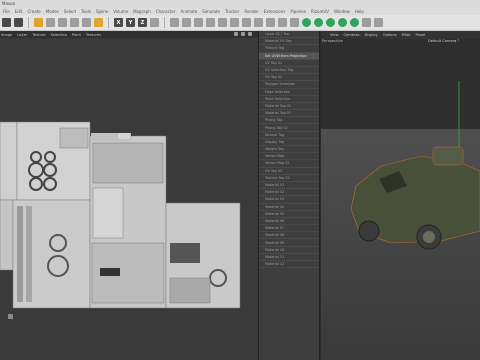 Image resolution: width=480 pixels, height=360 pixels. I want to click on layer-list-item: Material 04, so click(289, 207).